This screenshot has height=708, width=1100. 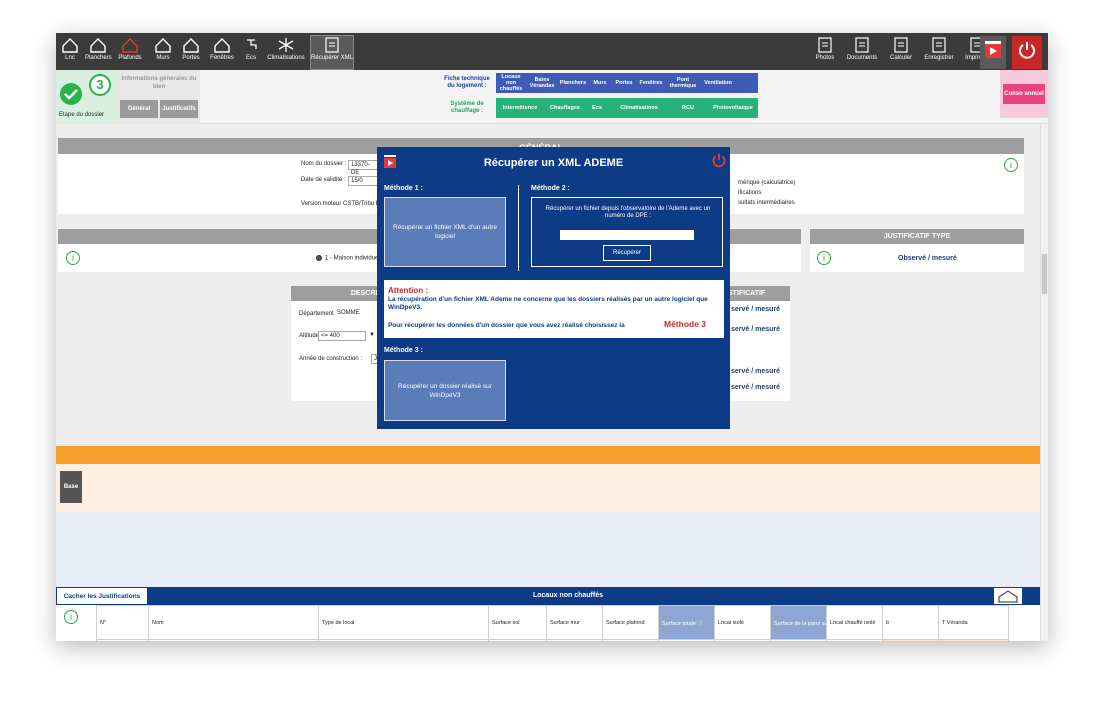 What do you see at coordinates (98, 52) in the screenshot?
I see `ribbon-planchers-button: Planchers` at bounding box center [98, 52].